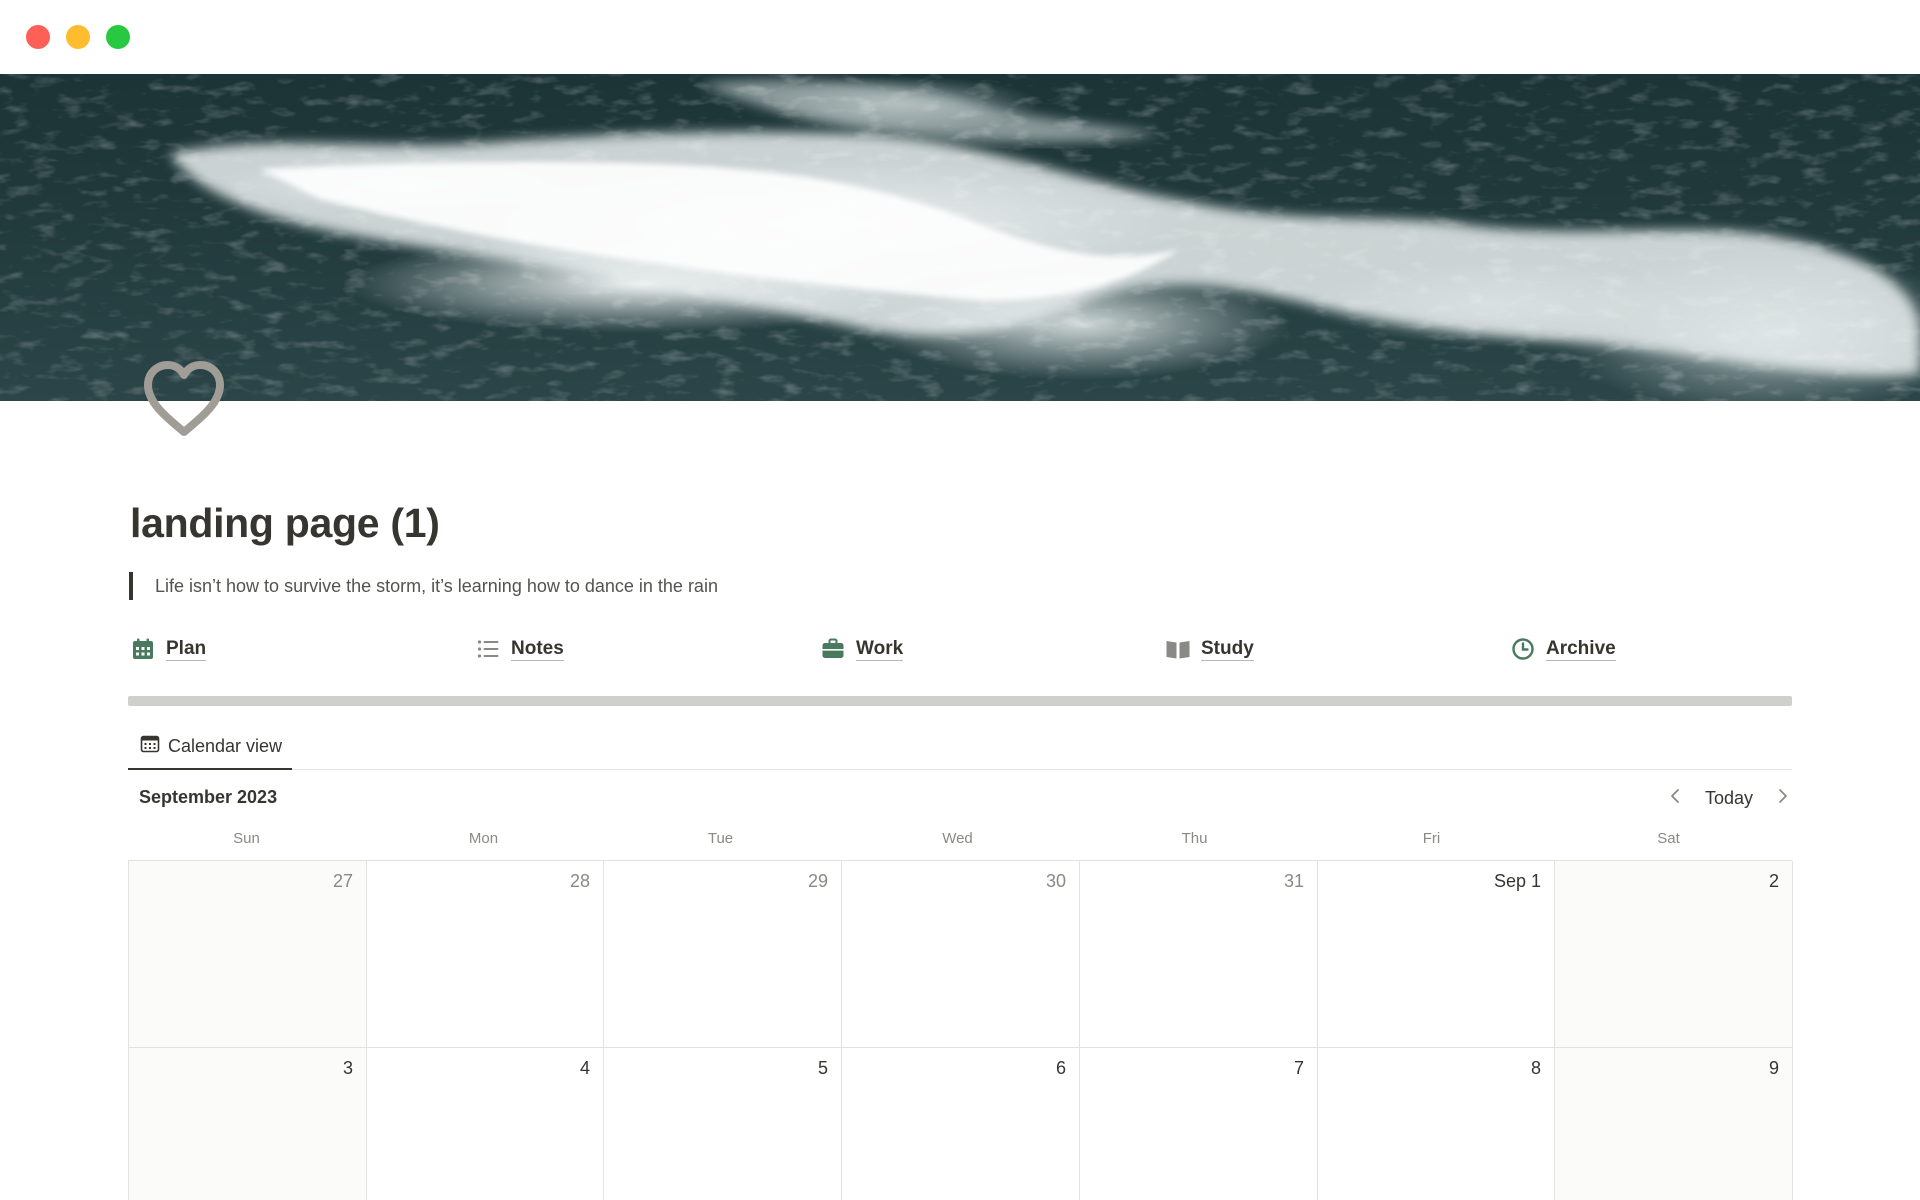 This screenshot has height=1200, width=1920. What do you see at coordinates (817, 881) in the screenshot?
I see `day-number: 29` at bounding box center [817, 881].